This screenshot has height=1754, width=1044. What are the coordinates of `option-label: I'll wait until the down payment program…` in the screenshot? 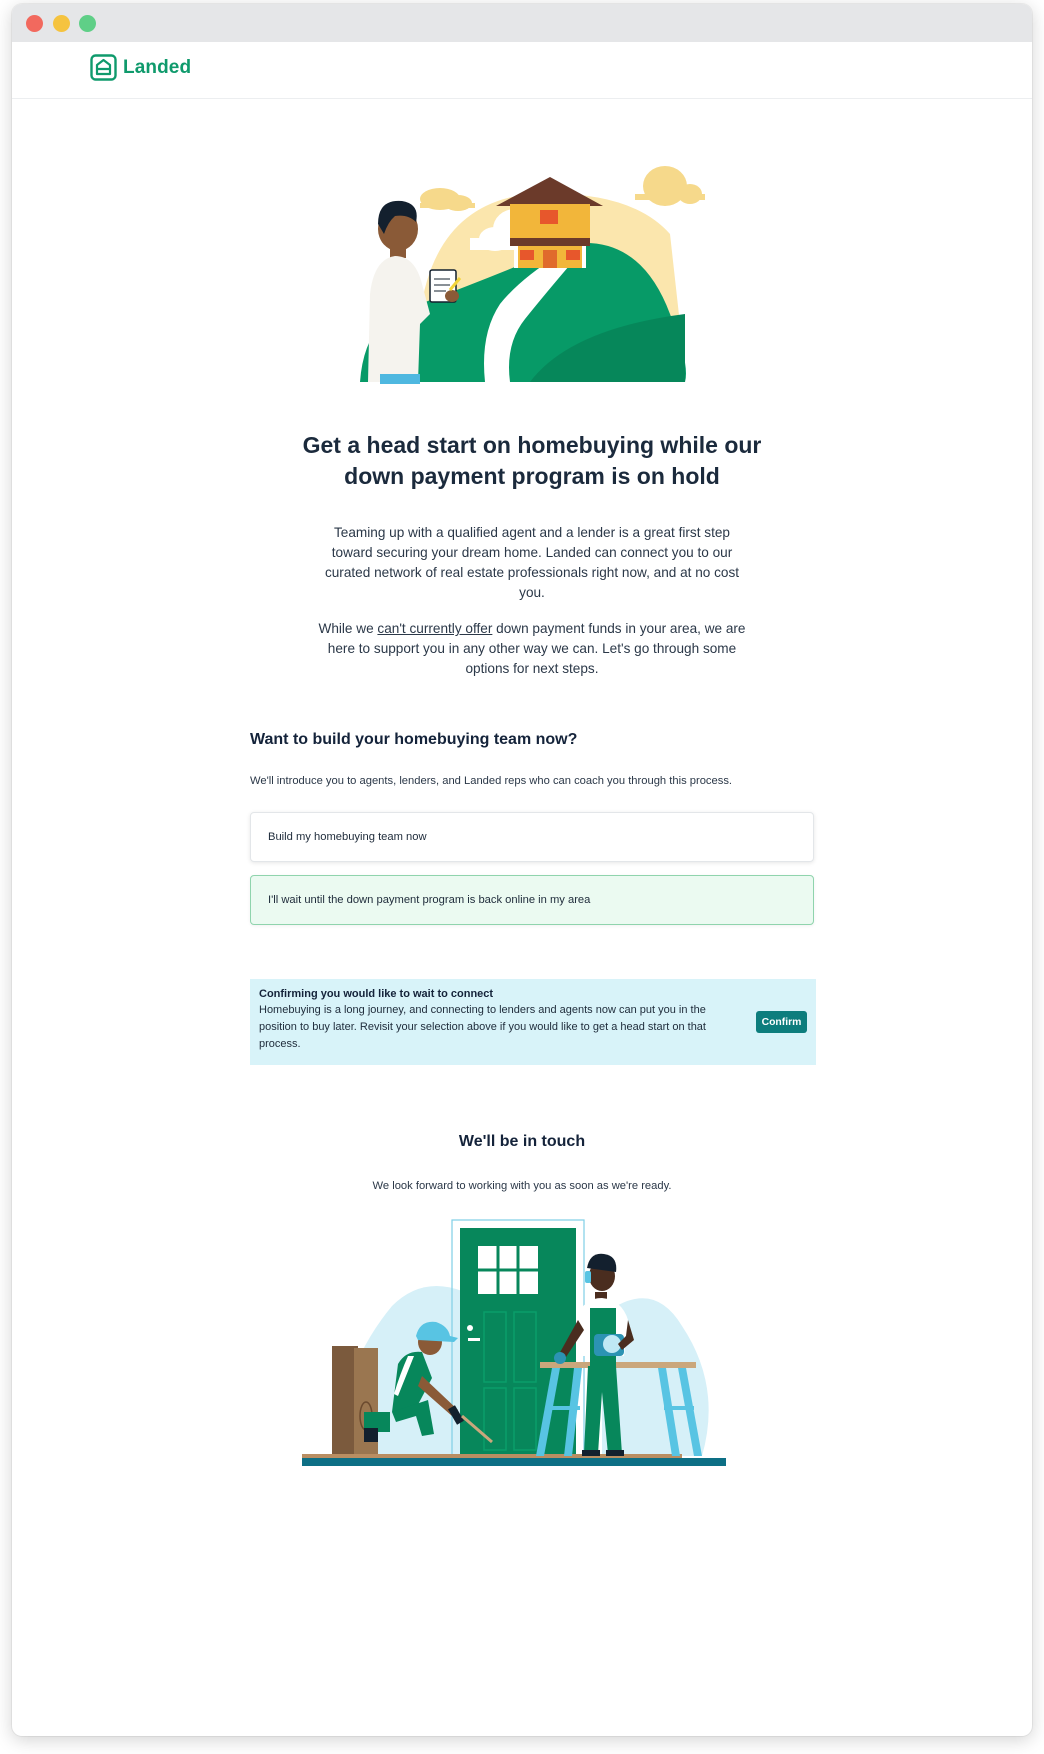 It's located at (429, 900).